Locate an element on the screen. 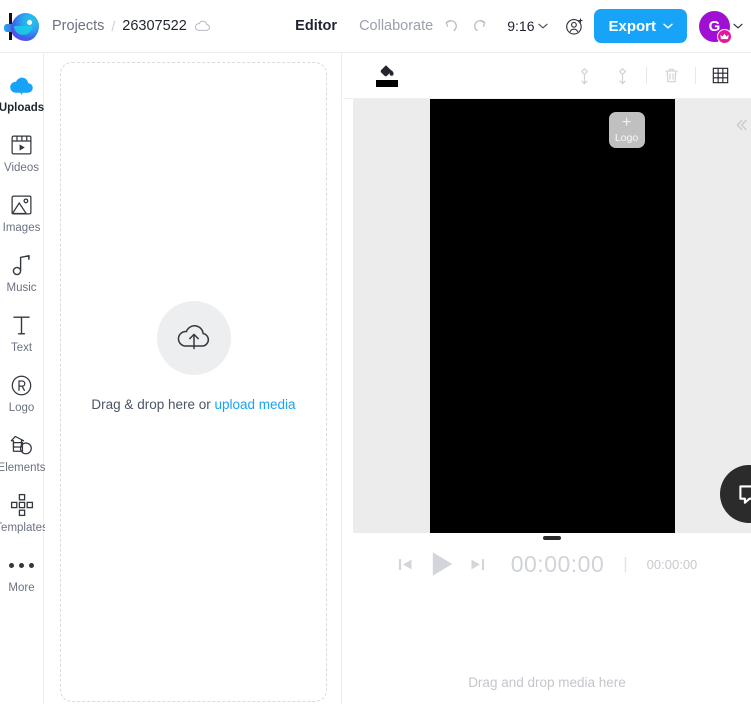  trash-icon is located at coordinates (671, 76).